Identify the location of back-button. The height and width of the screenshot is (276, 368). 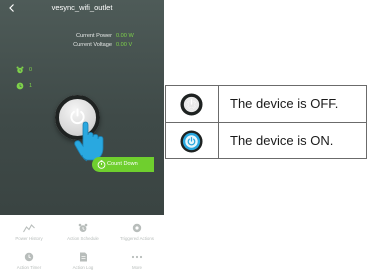
(12, 8).